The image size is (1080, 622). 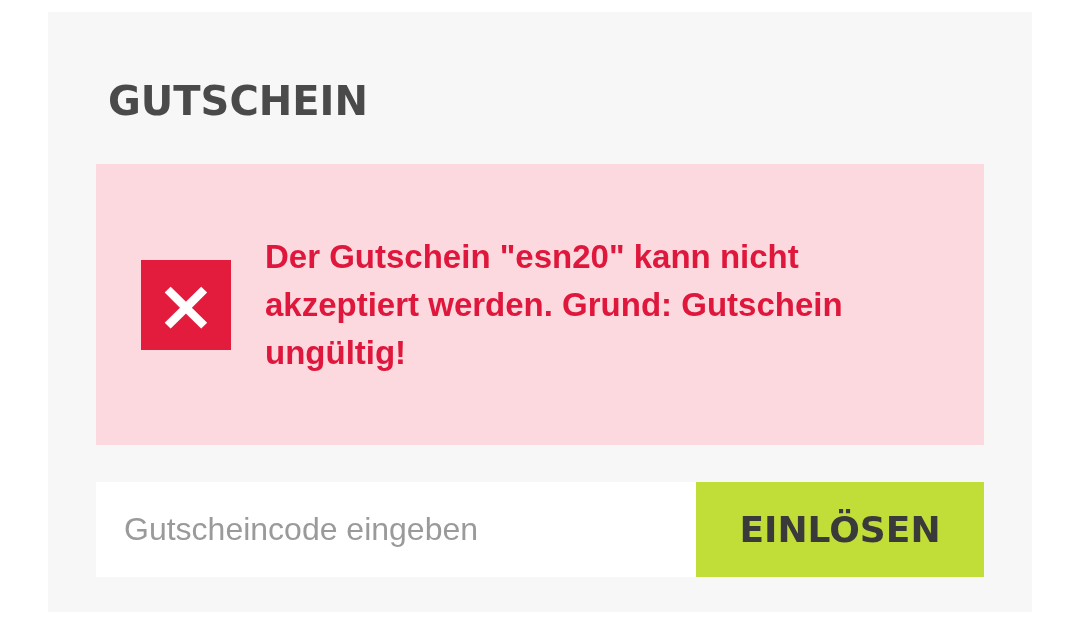 What do you see at coordinates (396, 529) in the screenshot?
I see `voucher-code-field: Gutscheincode eingeben` at bounding box center [396, 529].